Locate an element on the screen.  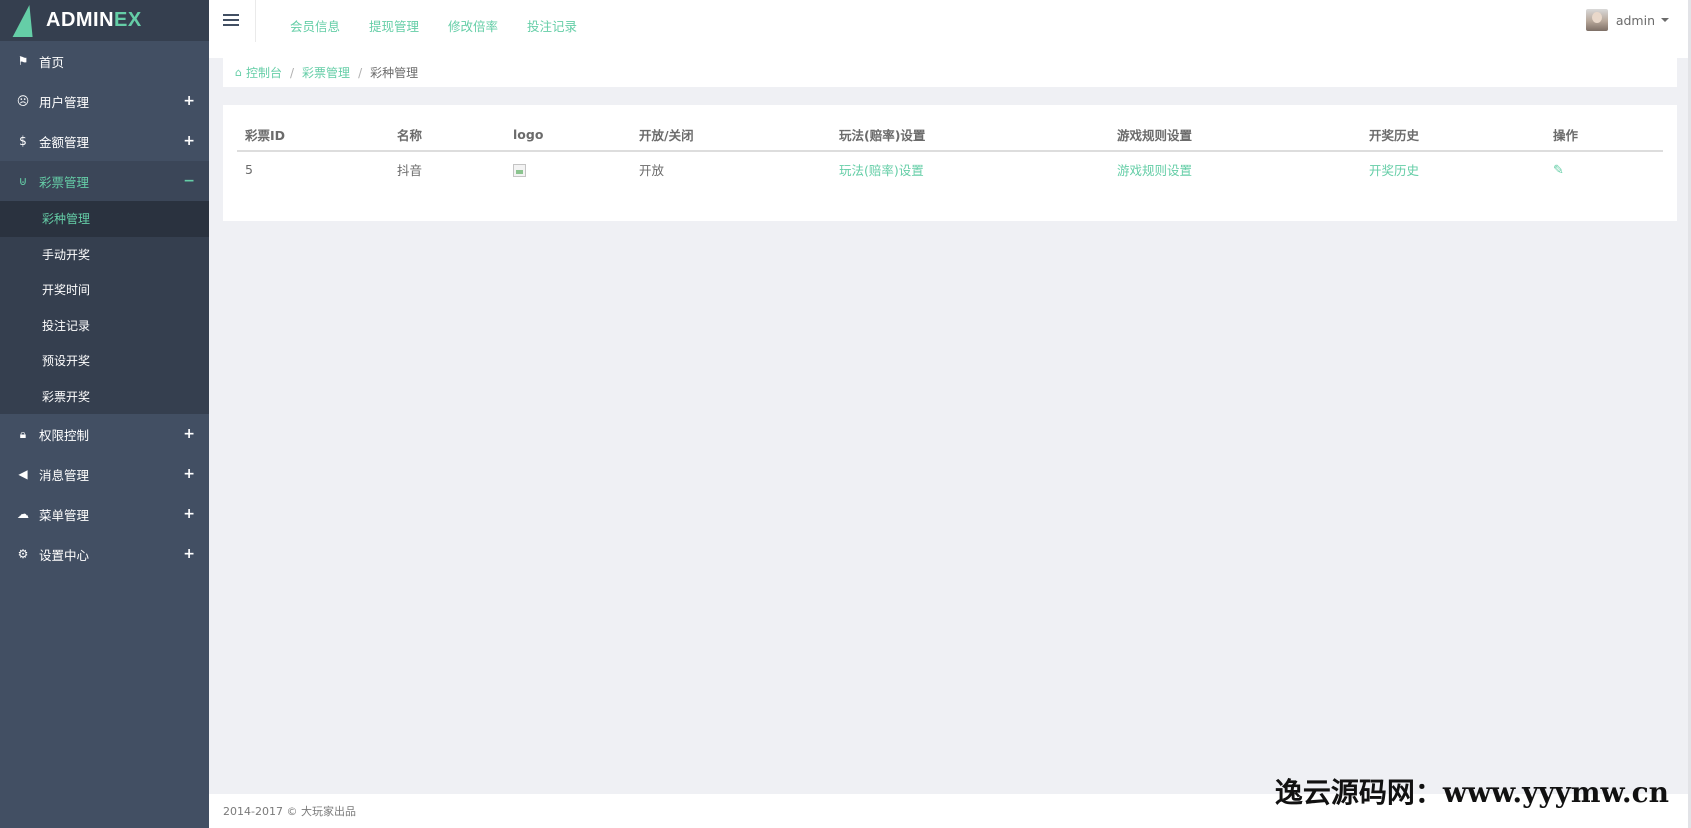
column-header: 开奖历史 is located at coordinates (1453, 135).